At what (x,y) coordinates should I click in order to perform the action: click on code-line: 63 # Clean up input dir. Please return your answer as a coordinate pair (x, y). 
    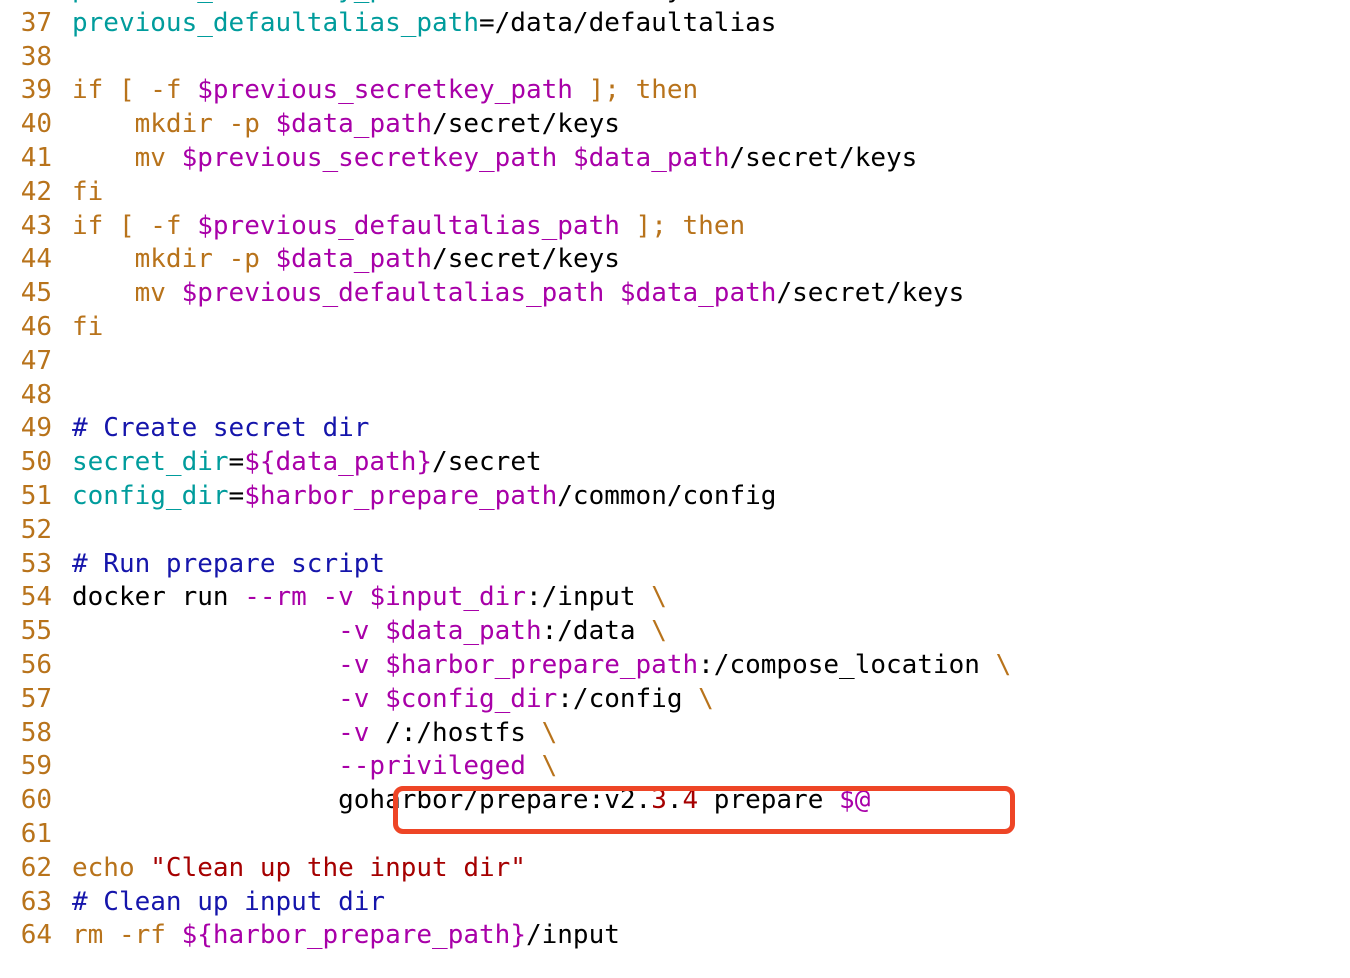
    Looking at the image, I should click on (675, 903).